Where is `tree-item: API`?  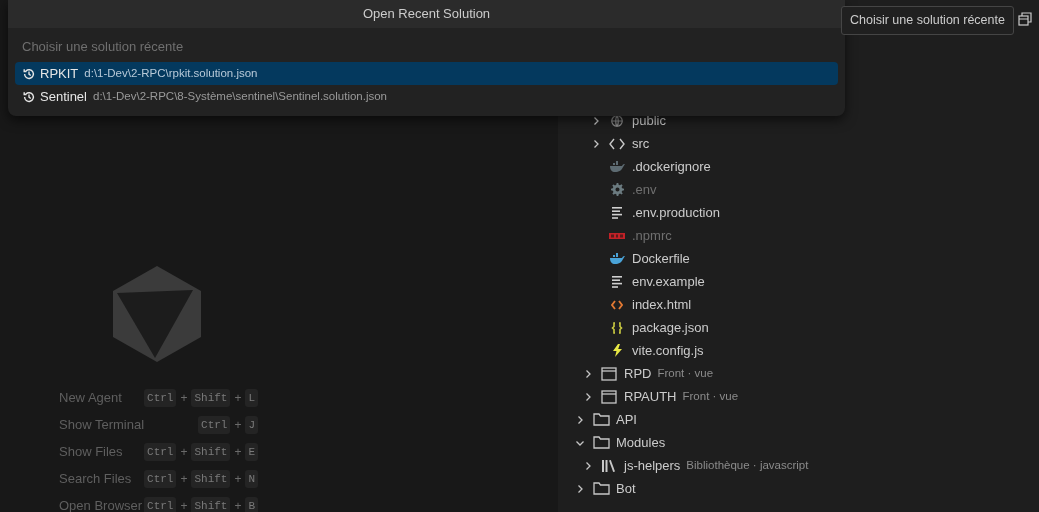 tree-item: API is located at coordinates (626, 419).